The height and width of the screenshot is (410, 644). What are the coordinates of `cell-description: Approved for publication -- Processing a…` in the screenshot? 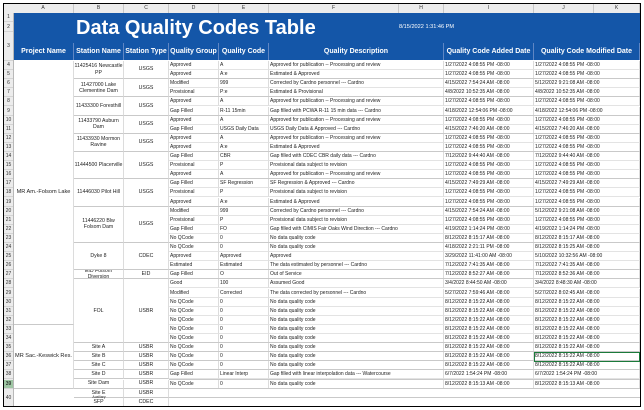 It's located at (356, 102).